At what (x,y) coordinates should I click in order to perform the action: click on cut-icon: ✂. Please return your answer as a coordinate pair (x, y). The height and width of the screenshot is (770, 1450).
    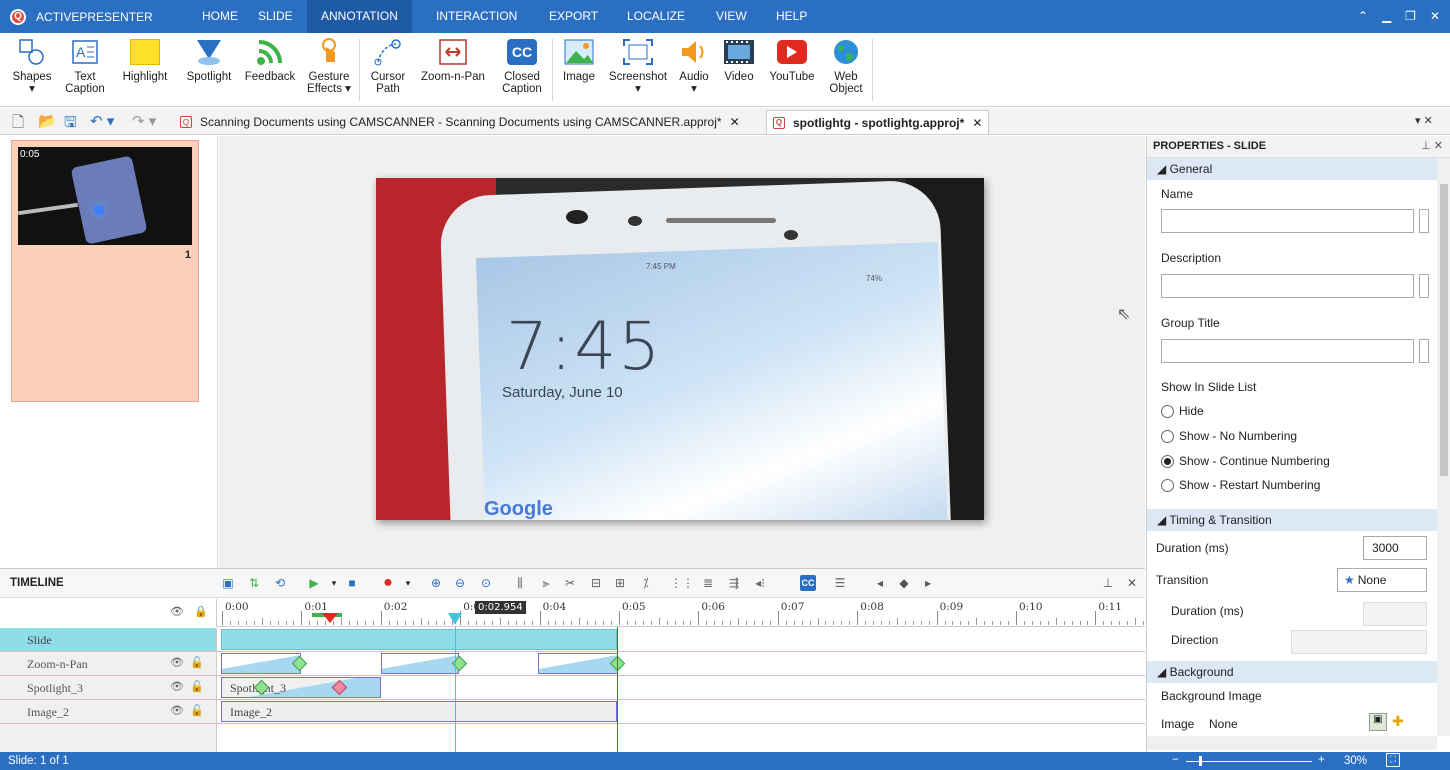
    Looking at the image, I should click on (570, 583).